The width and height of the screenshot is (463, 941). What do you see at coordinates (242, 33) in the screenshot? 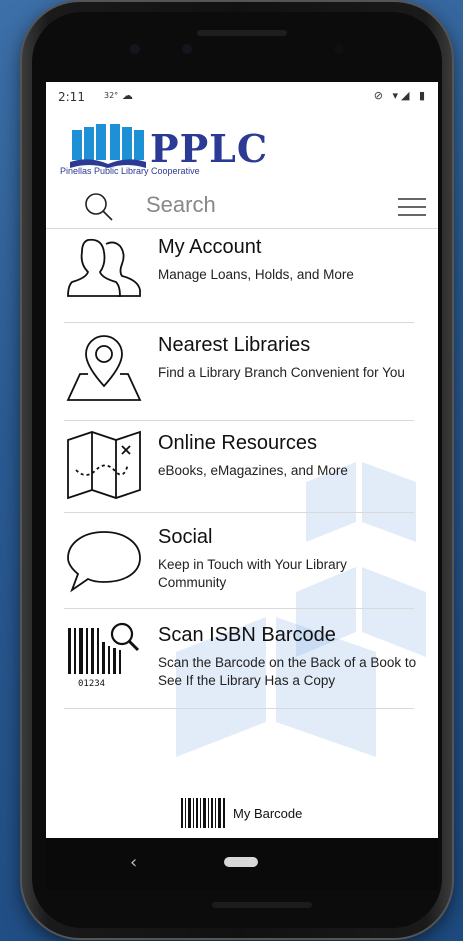
I see `earpiece` at bounding box center [242, 33].